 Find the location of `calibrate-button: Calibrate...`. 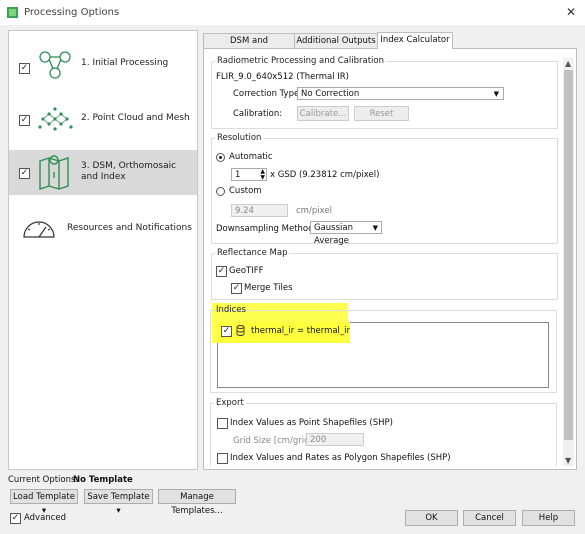

calibrate-button: Calibrate... is located at coordinates (323, 113).